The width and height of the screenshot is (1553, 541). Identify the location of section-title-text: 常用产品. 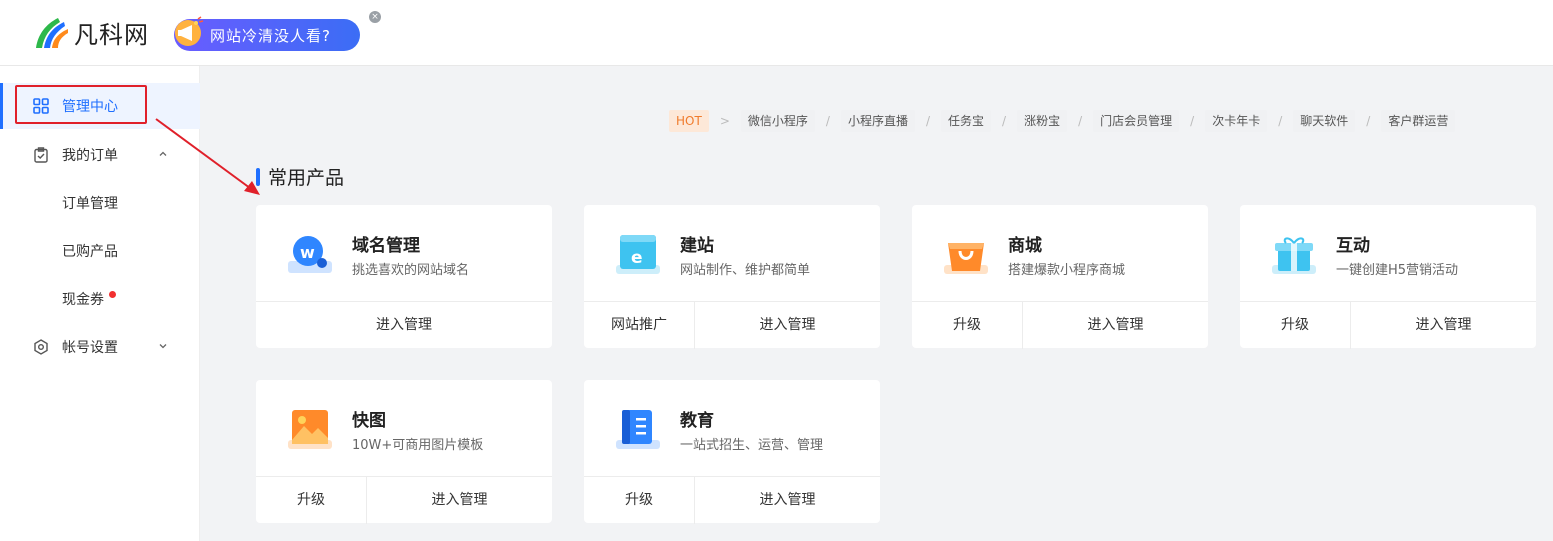
(306, 178).